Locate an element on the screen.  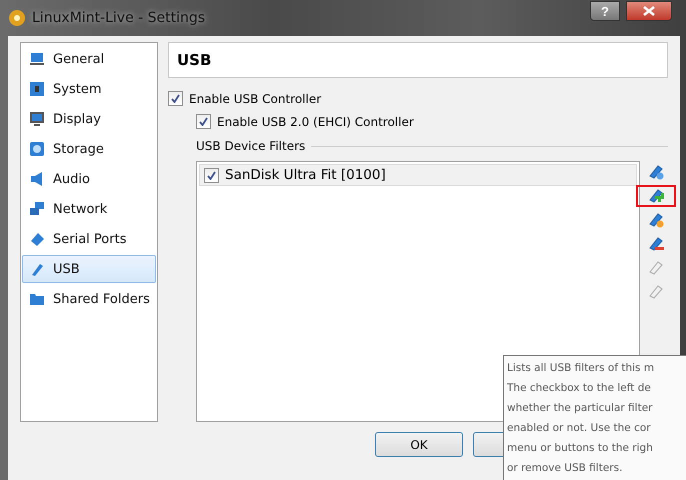
sidebar-item: Storage is located at coordinates (89, 149).